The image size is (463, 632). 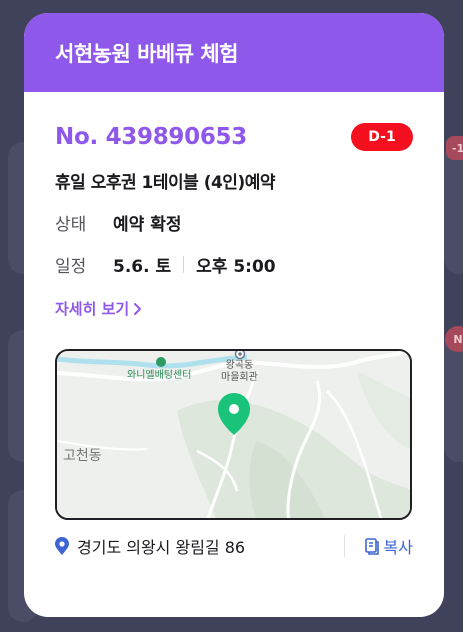 I want to click on schedule-row: 일정 5.6. 토 오후 5:00, so click(x=234, y=264).